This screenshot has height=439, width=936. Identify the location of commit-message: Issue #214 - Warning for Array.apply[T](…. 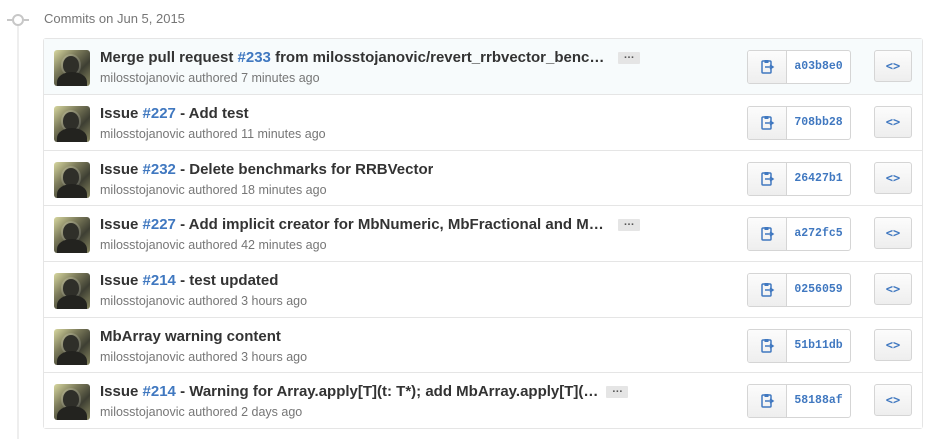
(364, 391).